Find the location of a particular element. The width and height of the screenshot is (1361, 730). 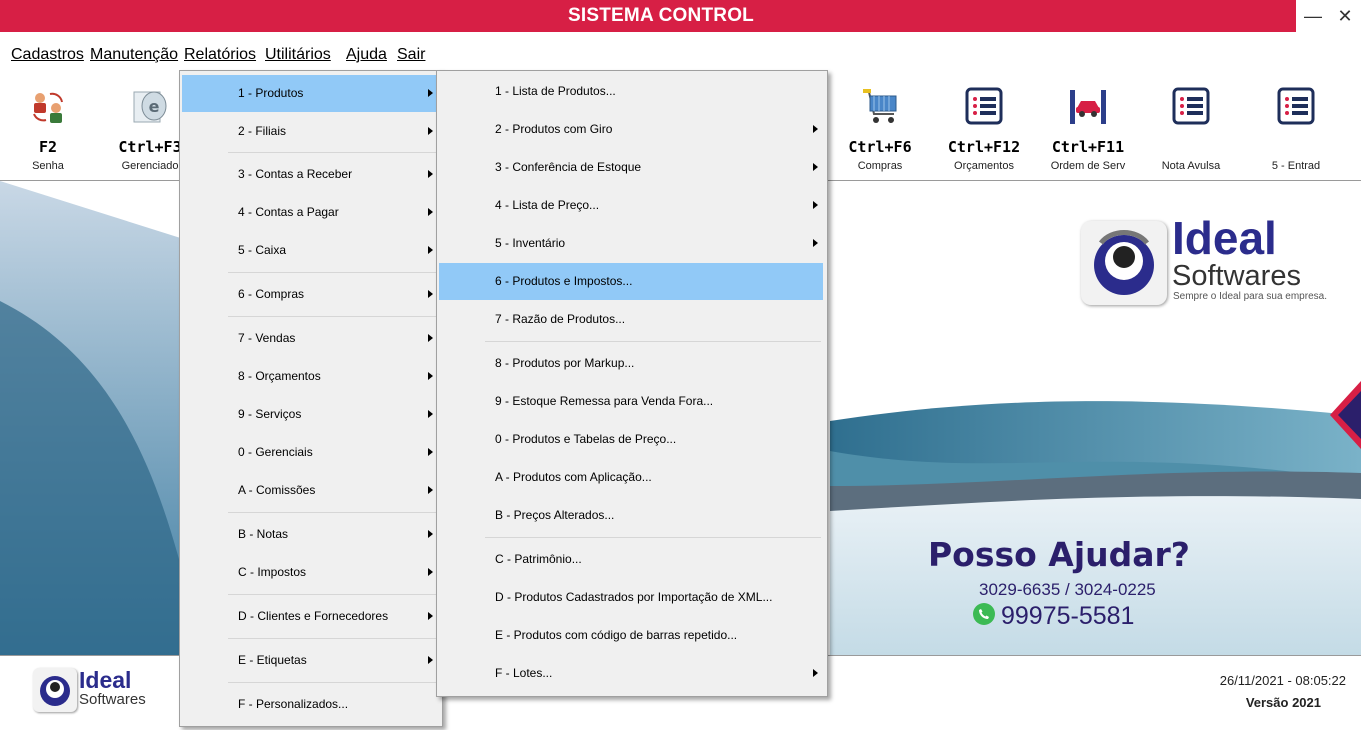

menu-item-label: 5 - Caixa is located at coordinates (262, 250).